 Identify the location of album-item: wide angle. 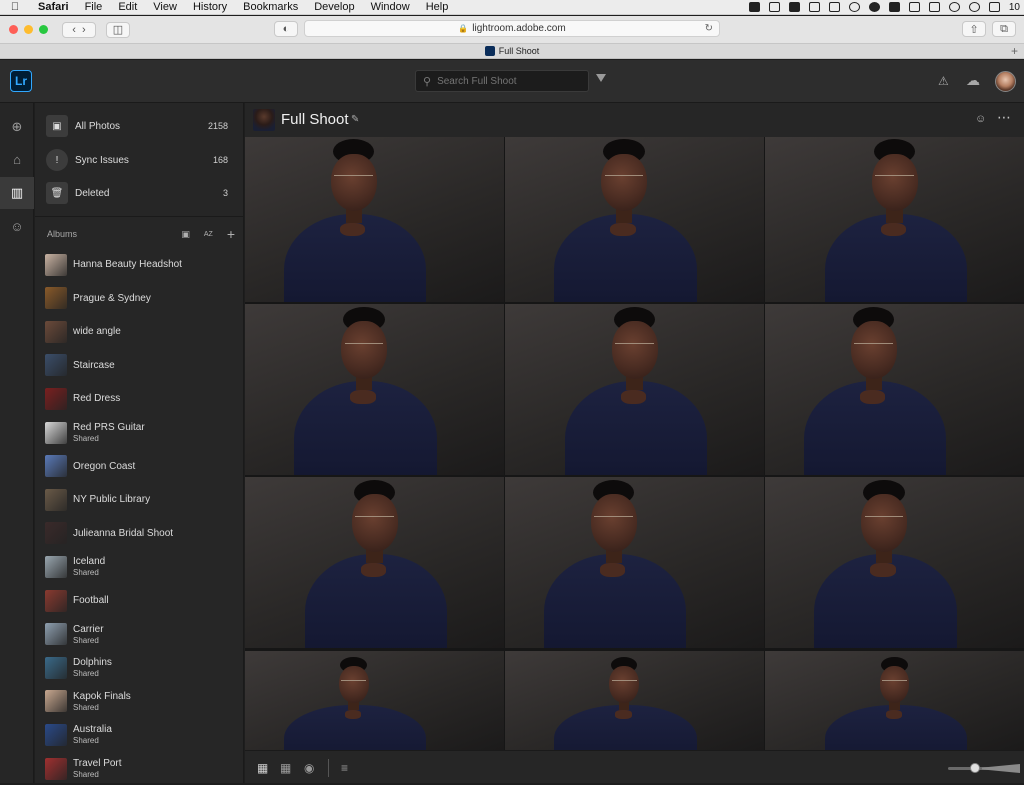
(139, 331).